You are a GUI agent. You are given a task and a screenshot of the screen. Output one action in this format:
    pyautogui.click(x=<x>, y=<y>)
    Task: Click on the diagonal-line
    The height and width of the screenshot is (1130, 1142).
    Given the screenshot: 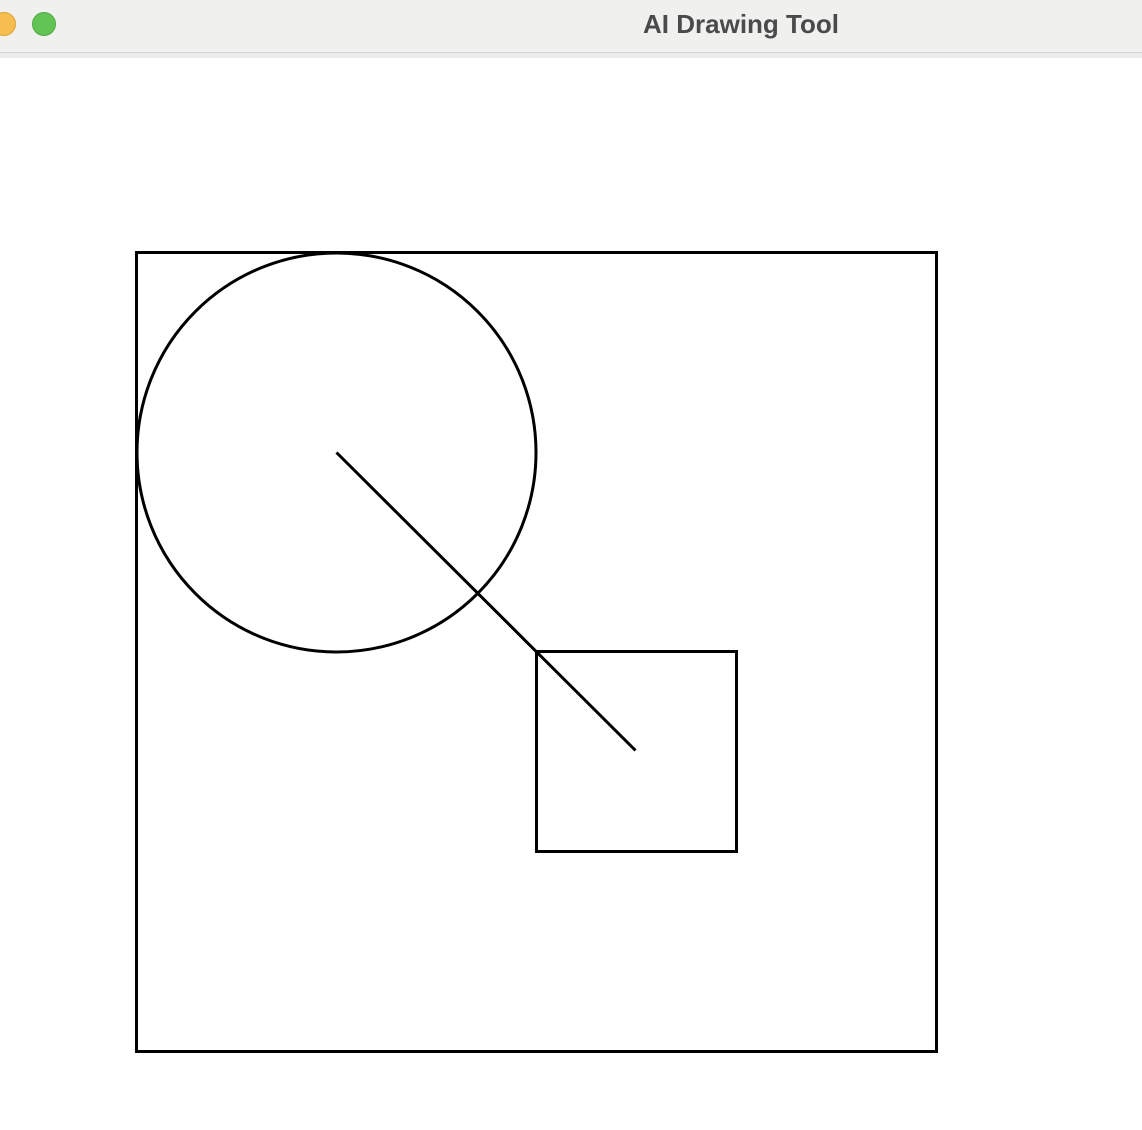 What is the action you would take?
    pyautogui.click(x=486, y=601)
    